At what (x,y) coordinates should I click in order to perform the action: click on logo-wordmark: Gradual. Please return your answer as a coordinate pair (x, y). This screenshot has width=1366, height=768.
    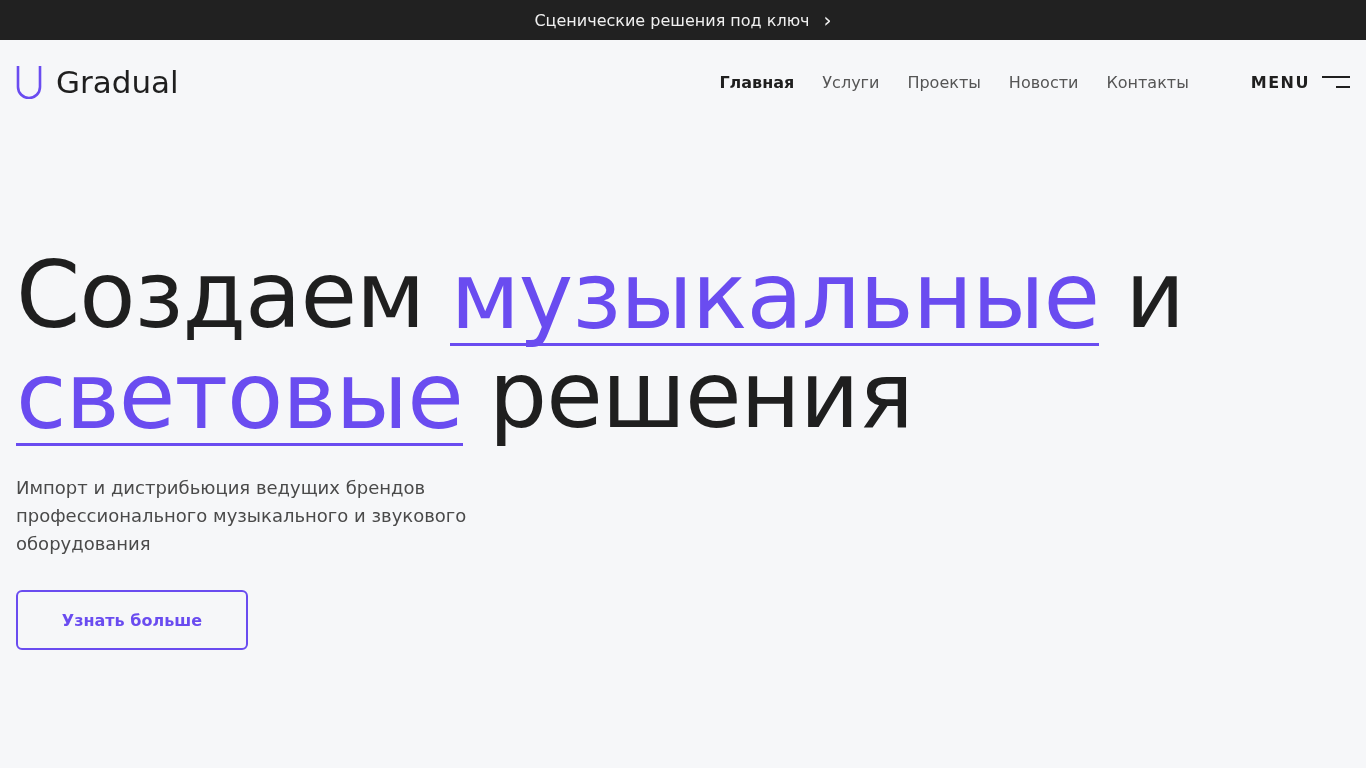
    Looking at the image, I should click on (117, 82).